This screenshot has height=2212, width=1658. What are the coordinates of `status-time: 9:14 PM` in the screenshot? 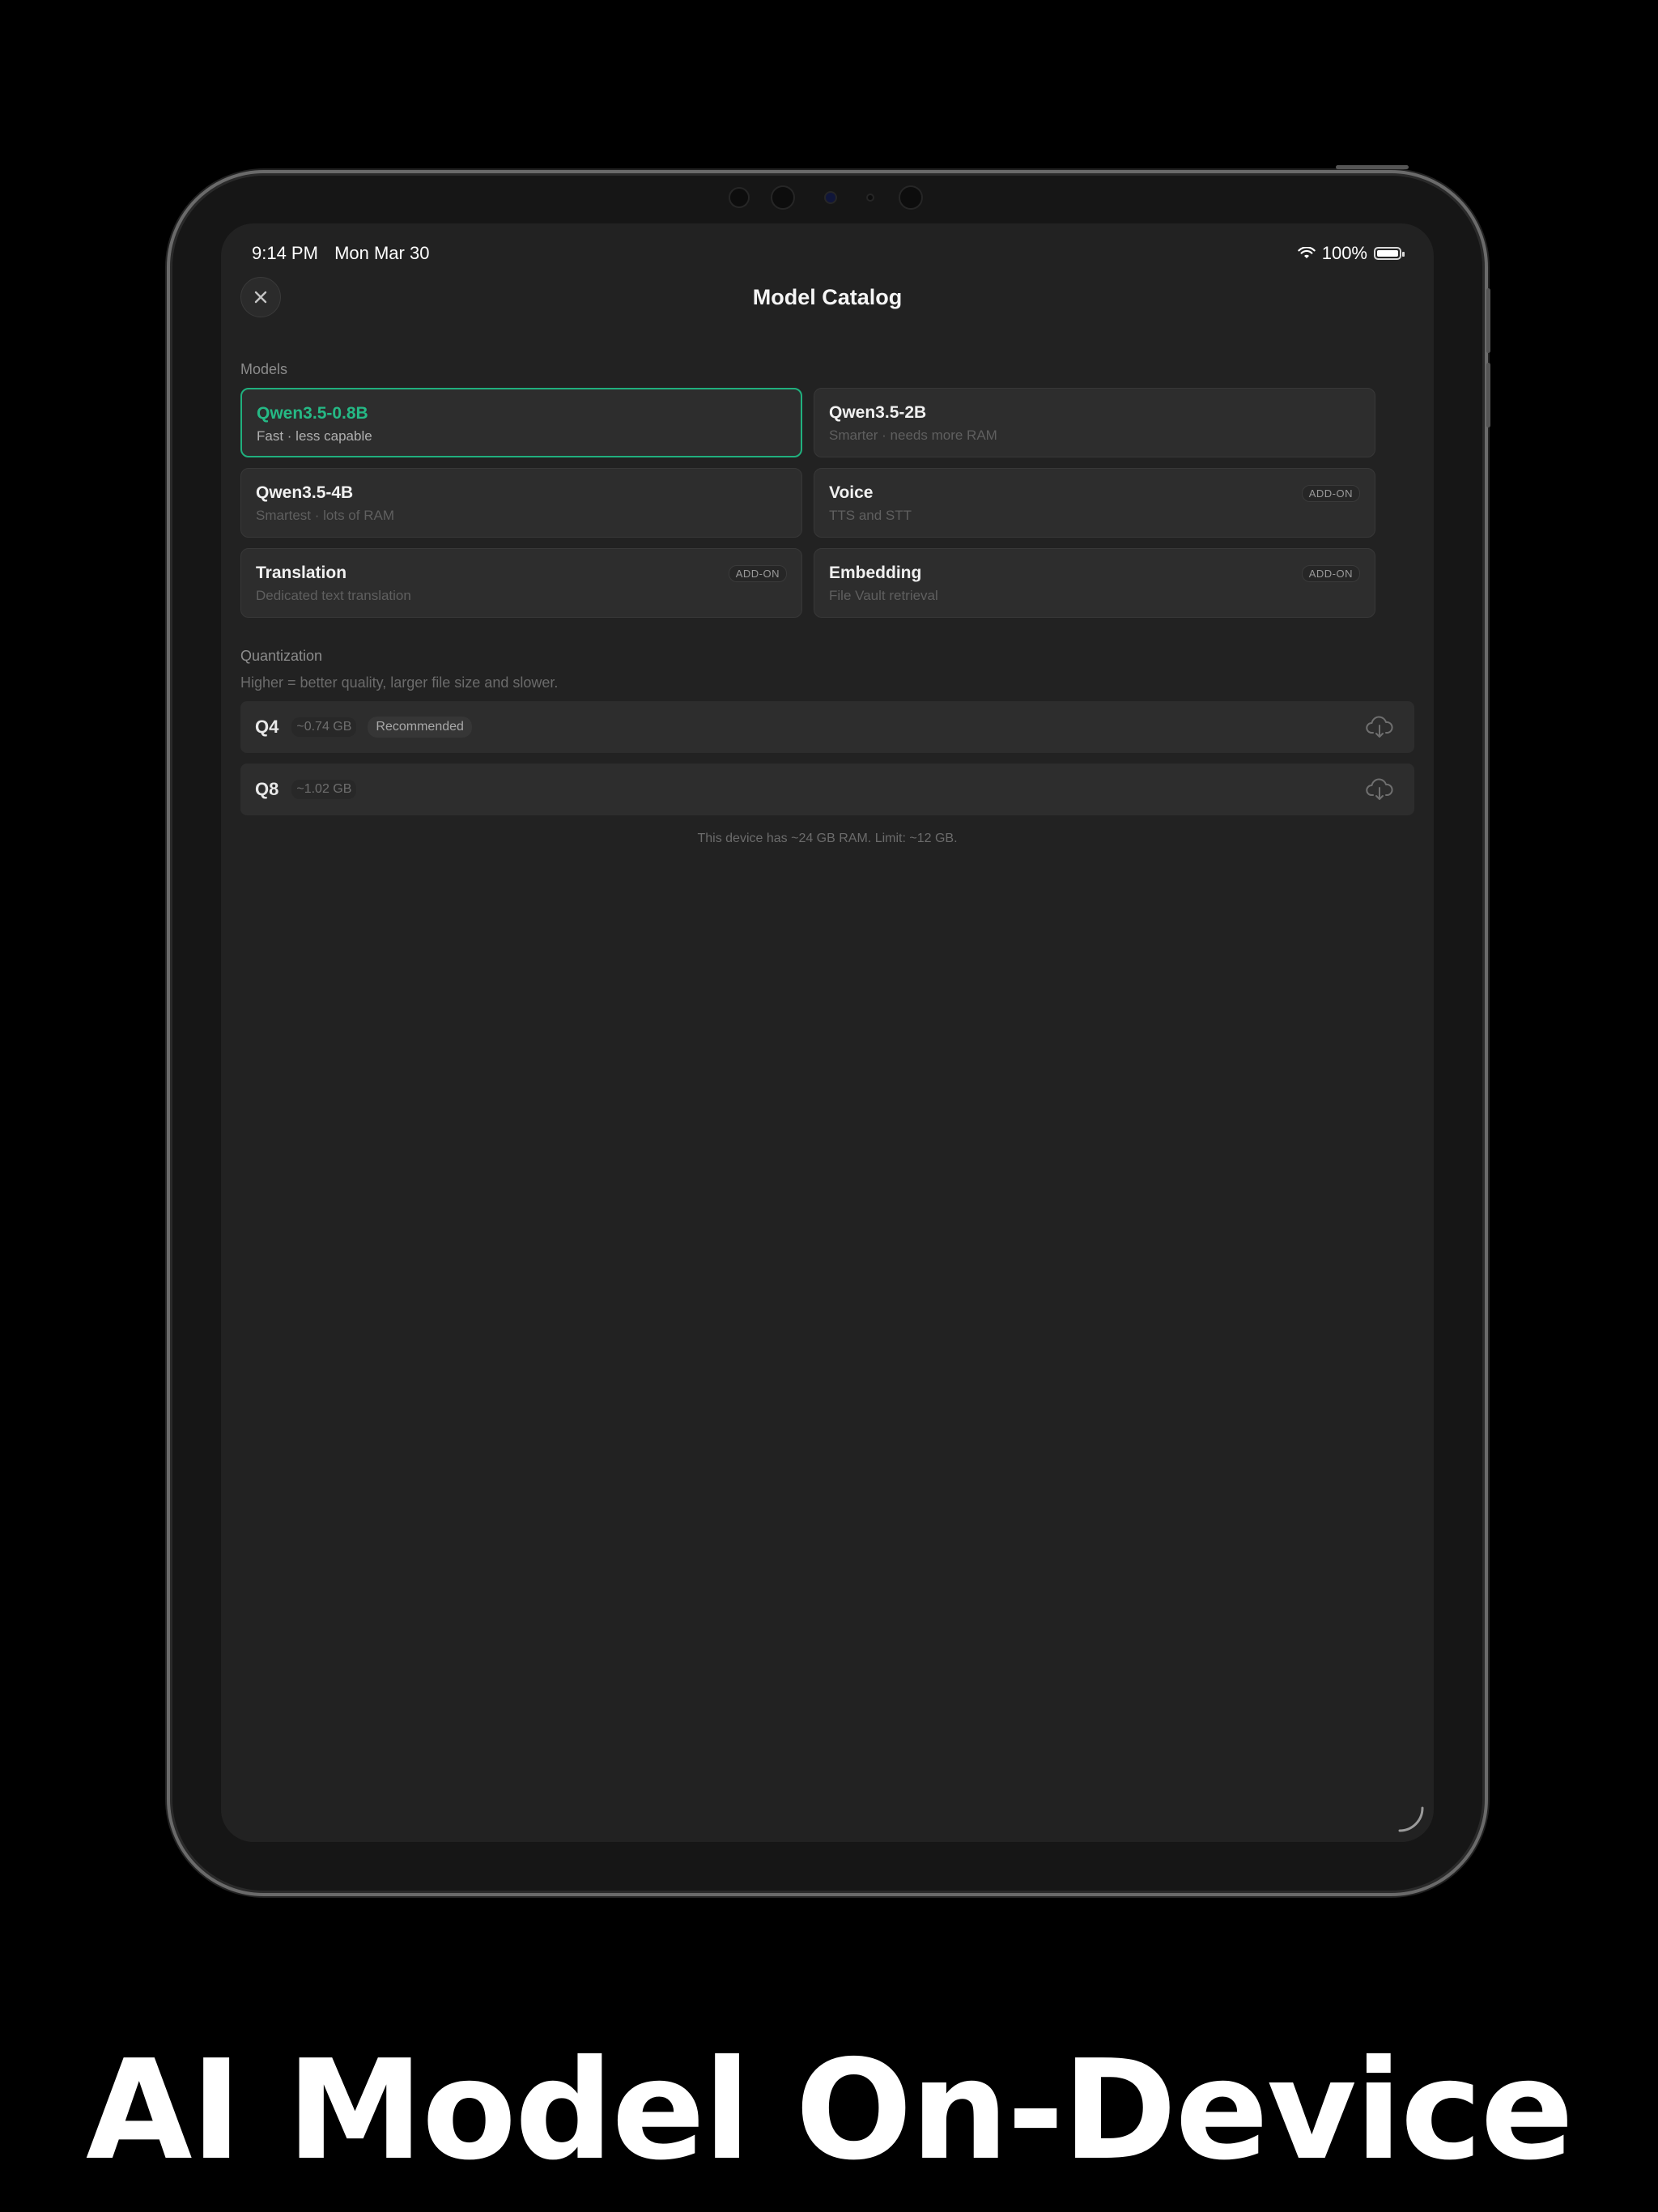 It's located at (285, 253).